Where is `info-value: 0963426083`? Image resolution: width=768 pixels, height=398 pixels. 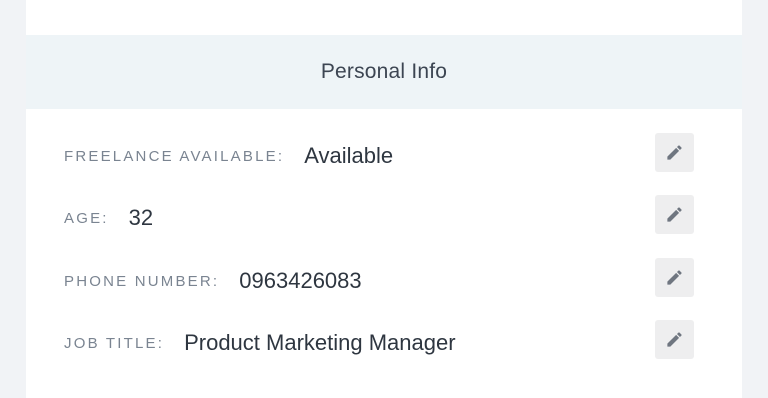 info-value: 0963426083 is located at coordinates (300, 280).